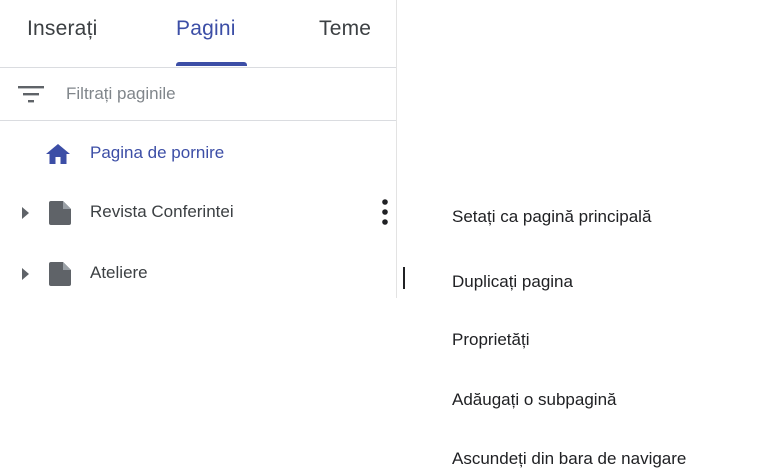 The width and height of the screenshot is (760, 469). Describe the element at coordinates (211, 64) in the screenshot. I see `active-tab-indicator` at that location.